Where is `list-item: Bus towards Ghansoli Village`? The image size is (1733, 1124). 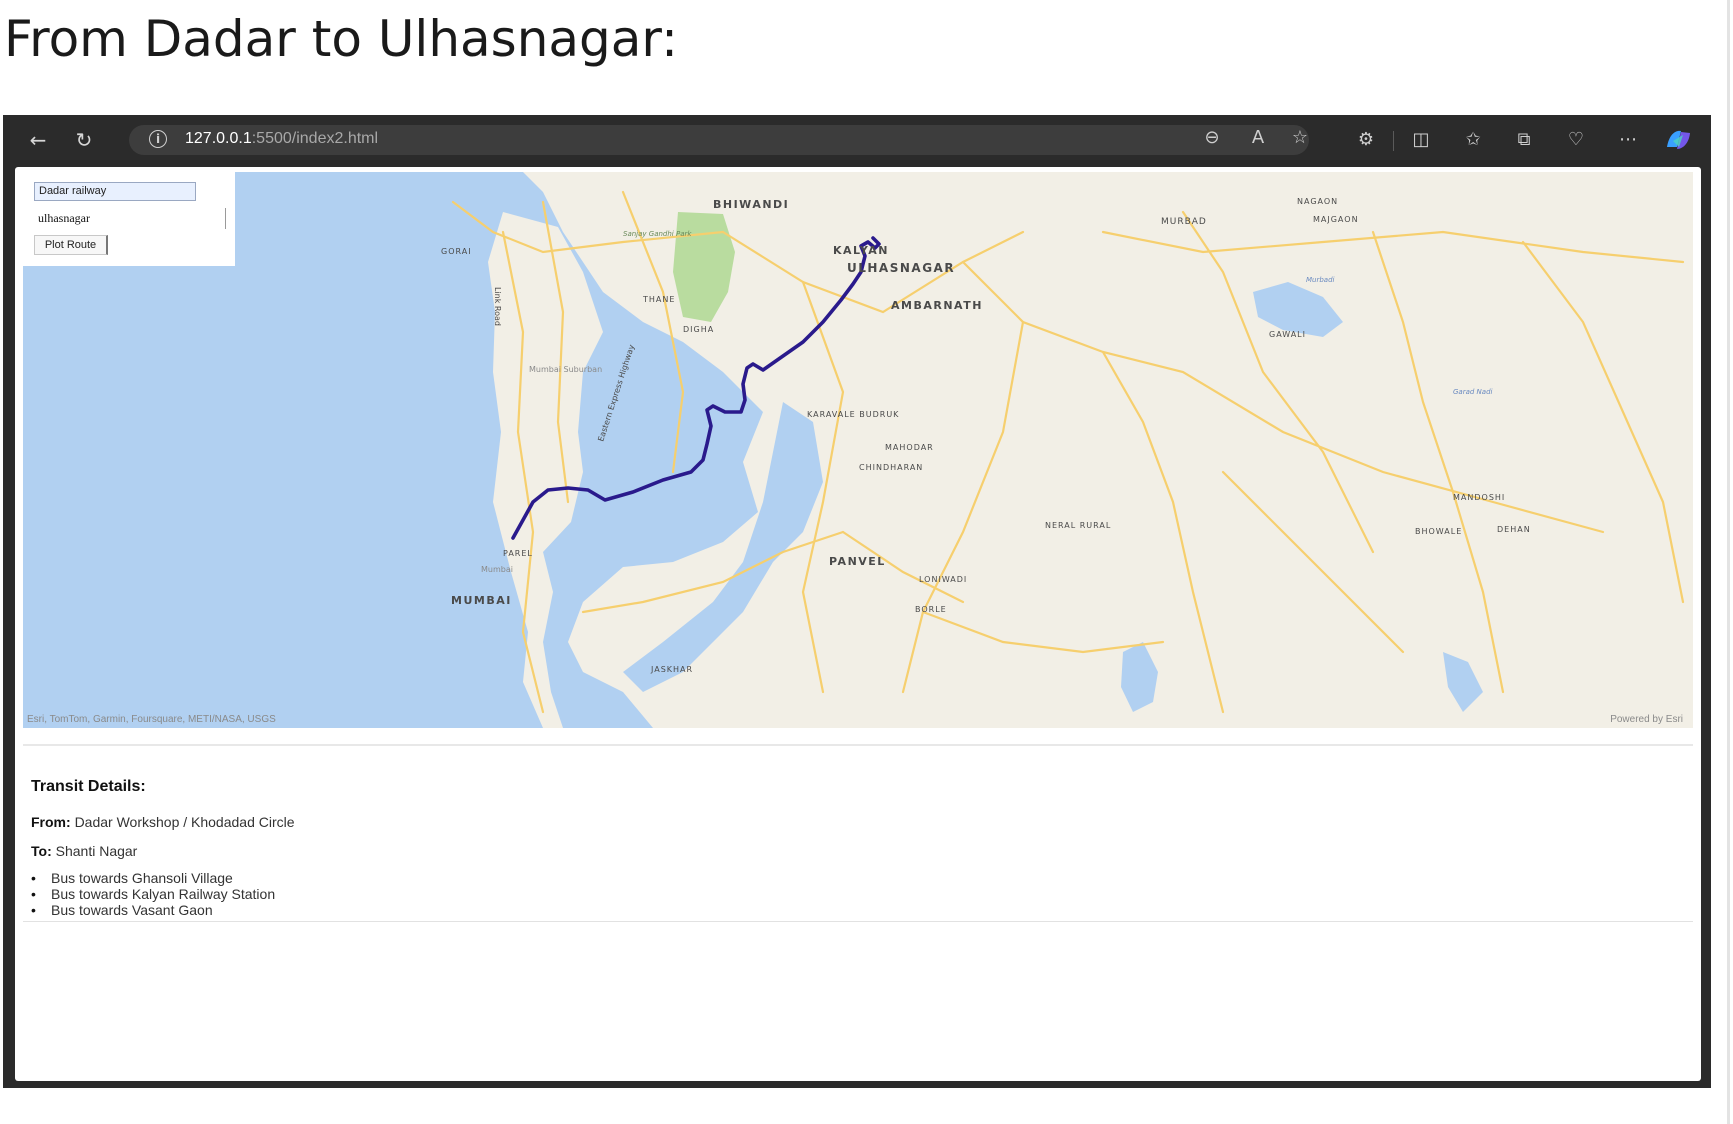
list-item: Bus towards Ghansoli Village is located at coordinates (153, 878).